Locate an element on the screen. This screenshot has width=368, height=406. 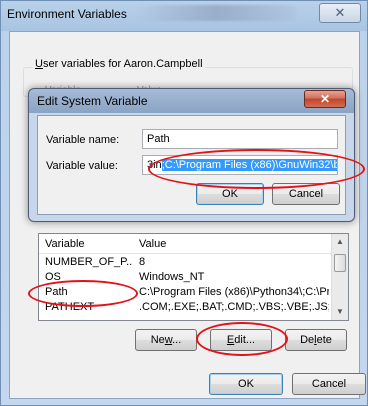
delete-button: Delete is located at coordinates (316, 340).